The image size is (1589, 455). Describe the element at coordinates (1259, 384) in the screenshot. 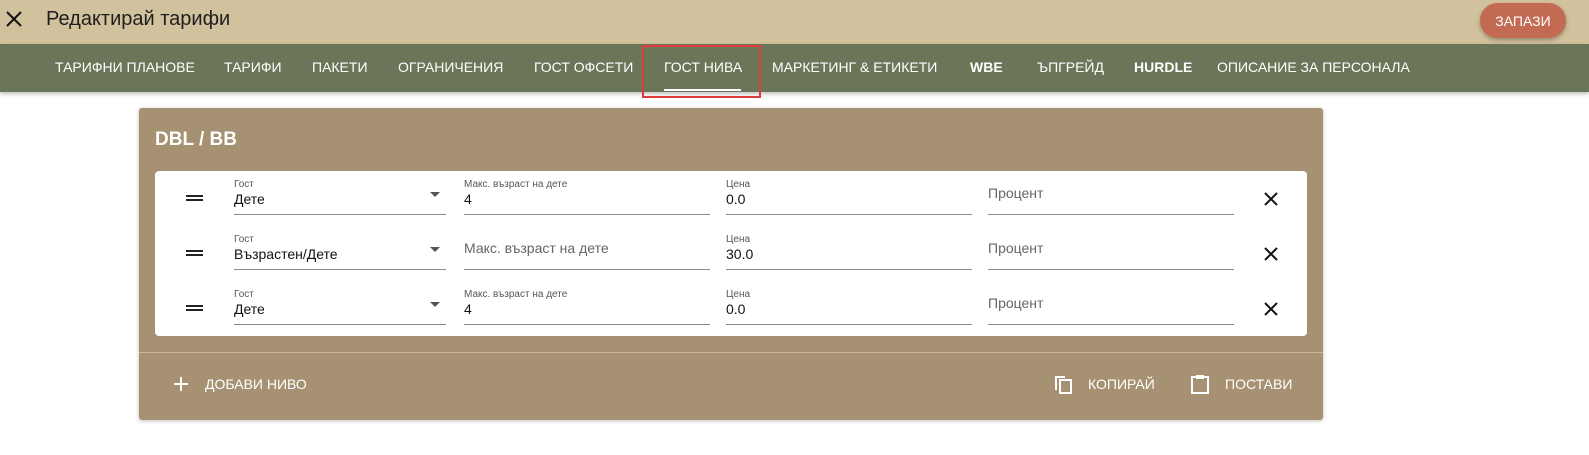

I see `paste-label: ПОСТАВИ` at that location.